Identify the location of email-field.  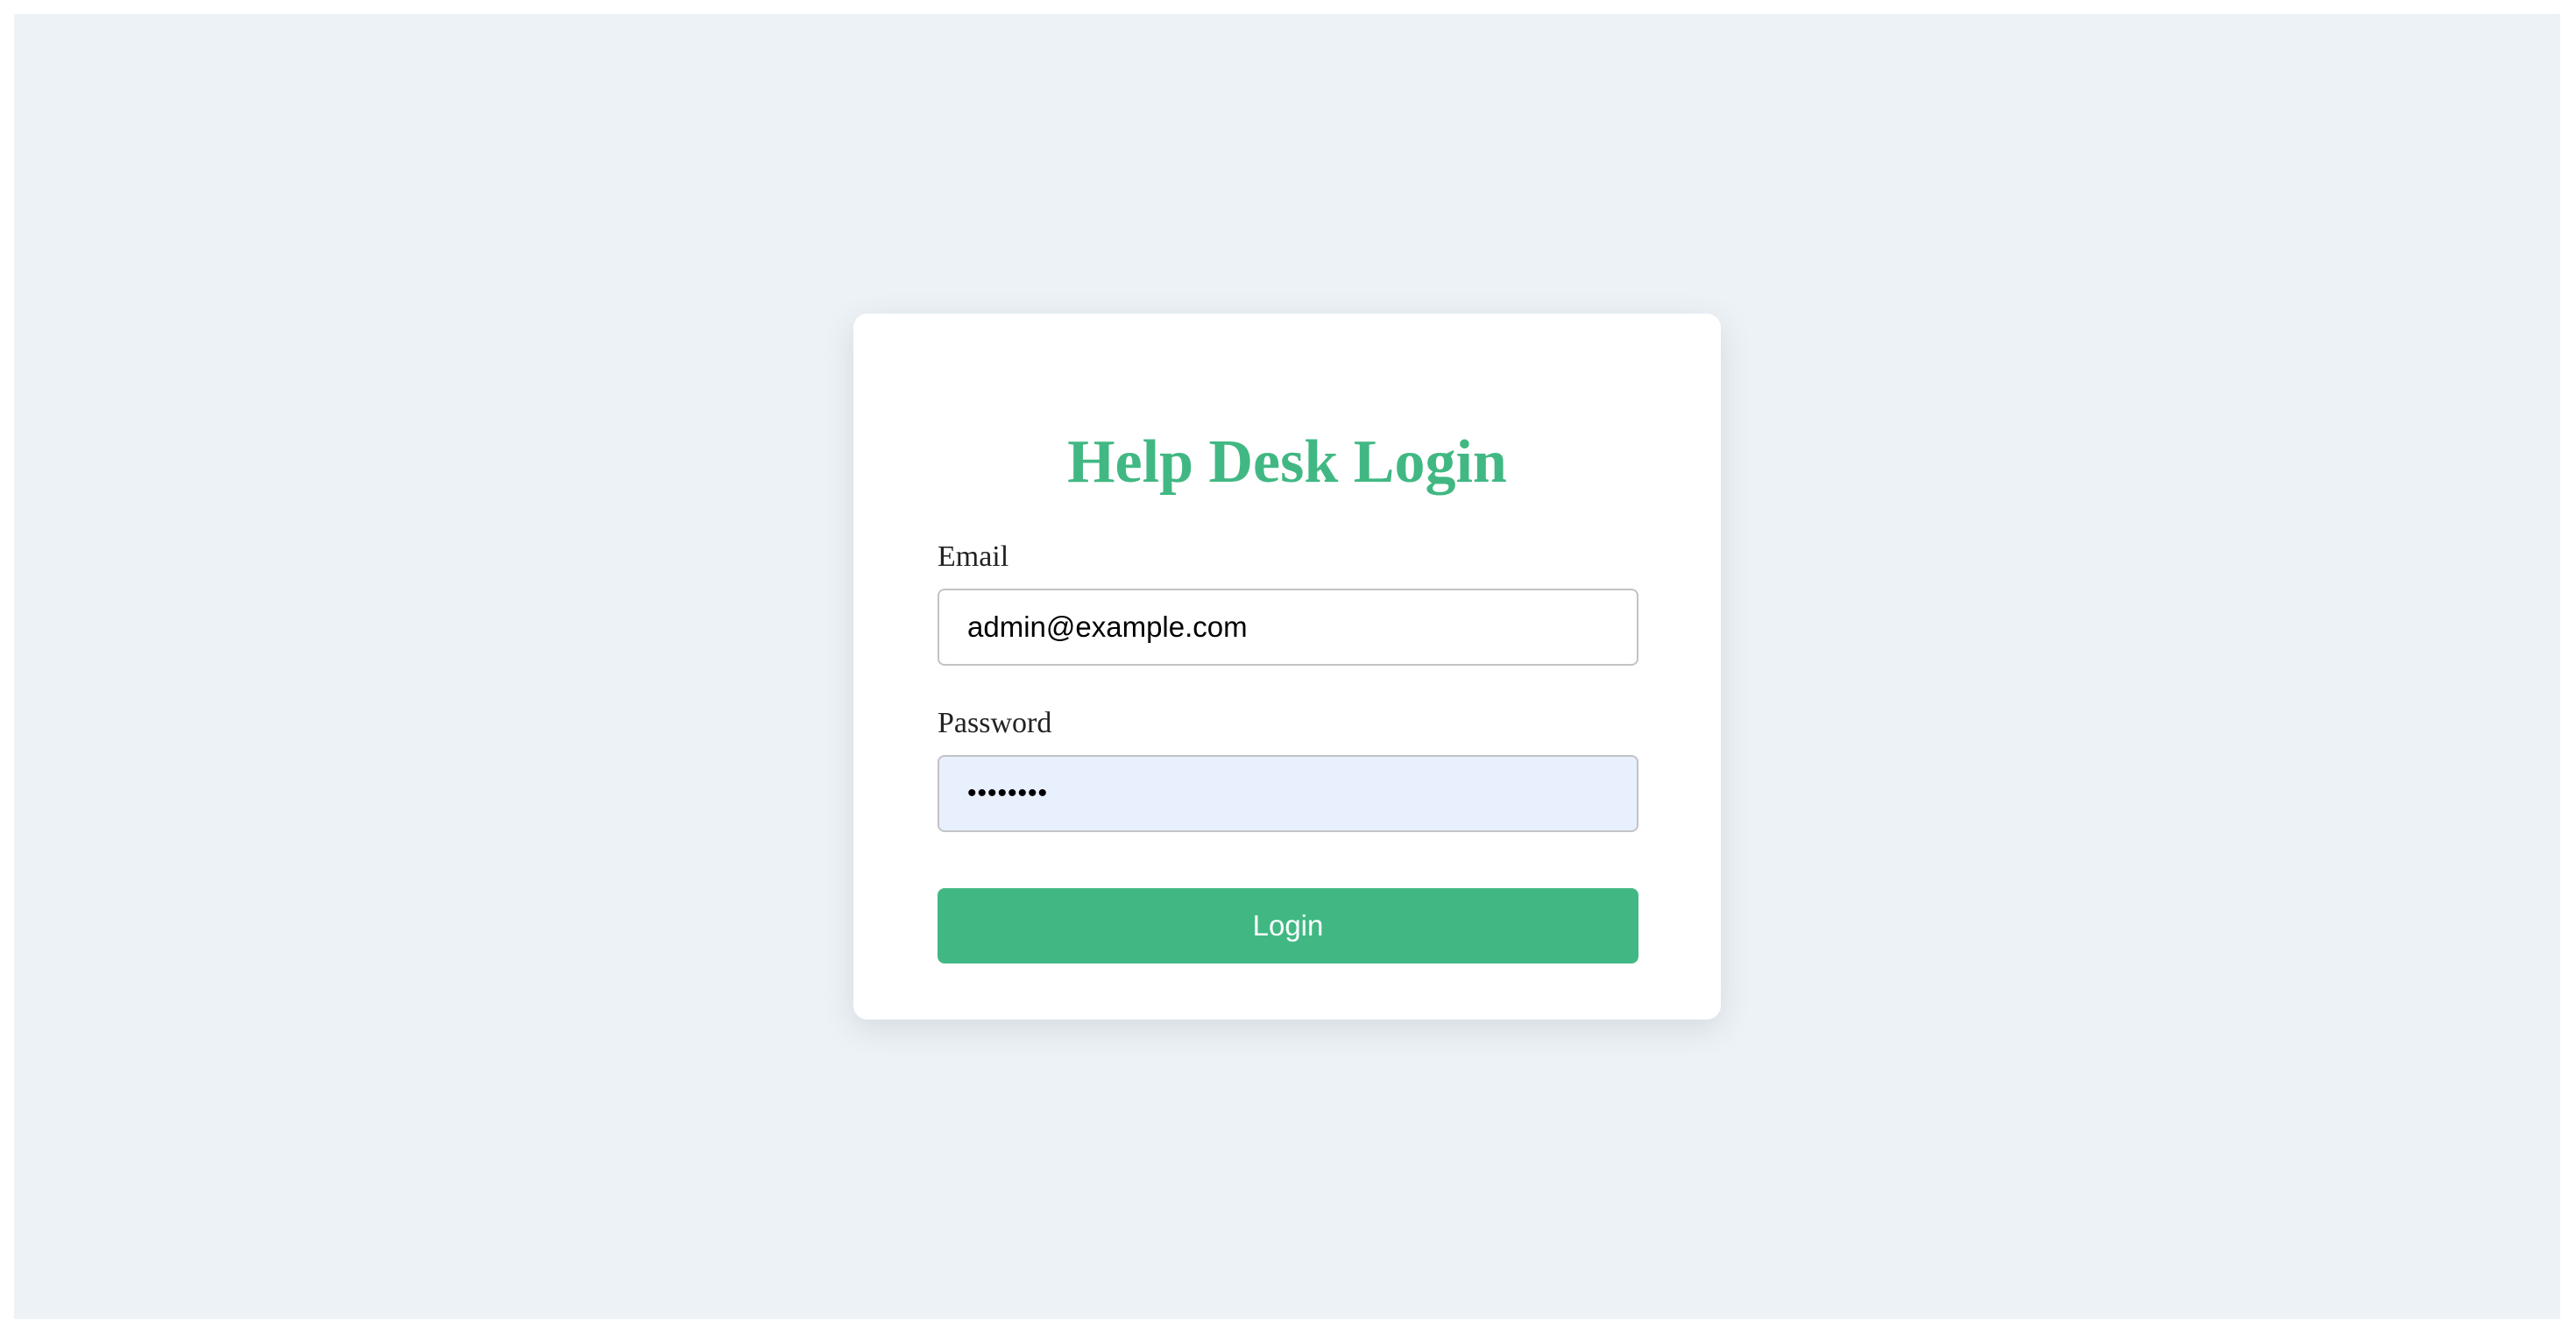
(1288, 627).